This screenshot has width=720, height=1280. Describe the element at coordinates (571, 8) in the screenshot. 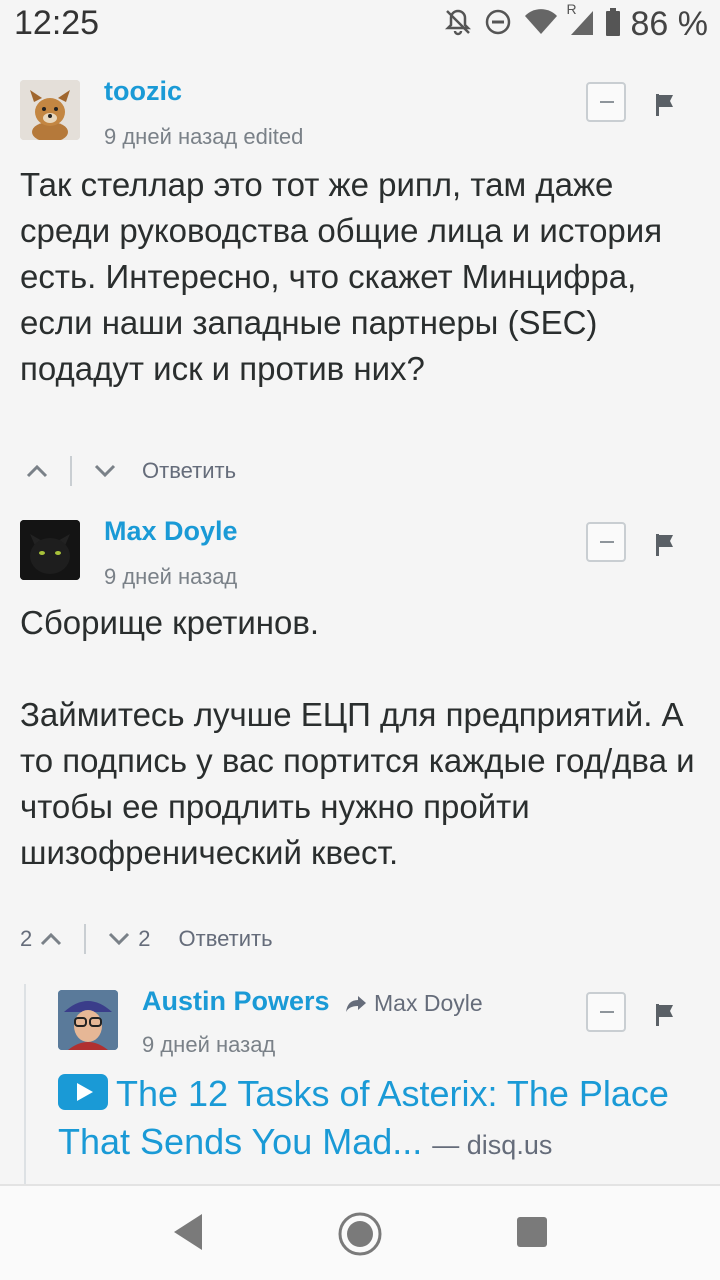

I see `network-label: R` at that location.